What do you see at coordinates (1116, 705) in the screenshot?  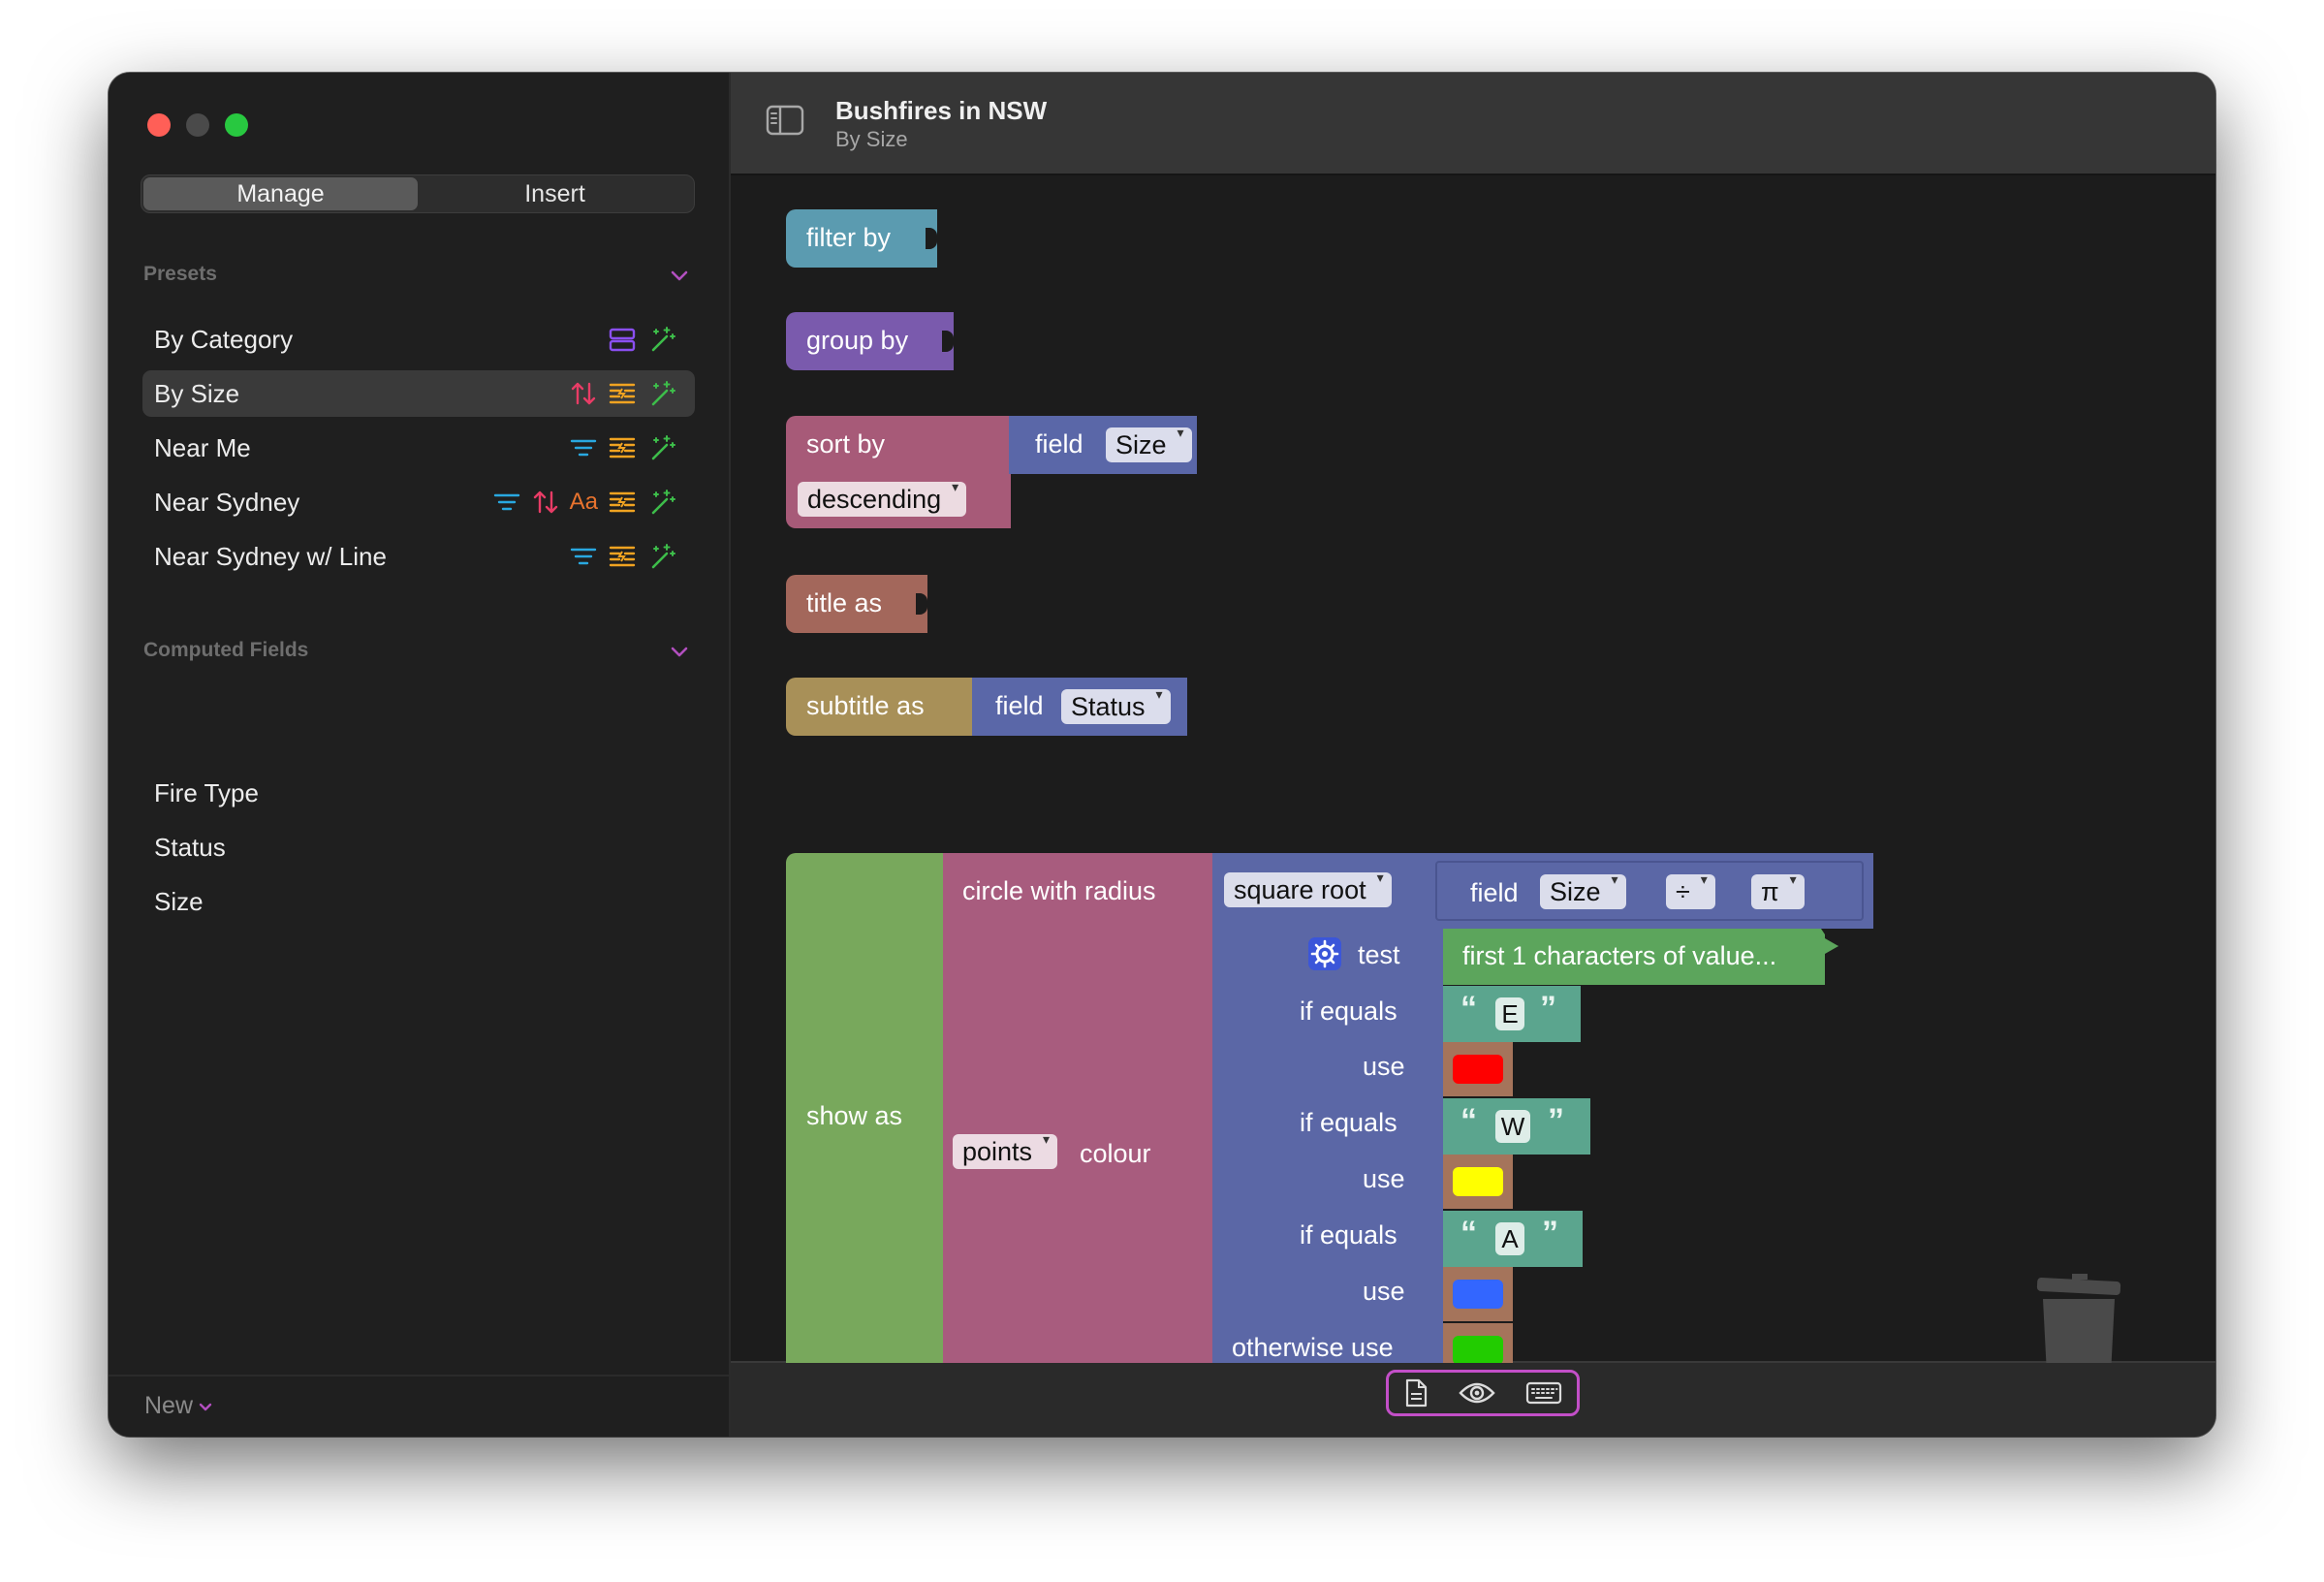 I see `subtitle-field-dropdown: Status` at bounding box center [1116, 705].